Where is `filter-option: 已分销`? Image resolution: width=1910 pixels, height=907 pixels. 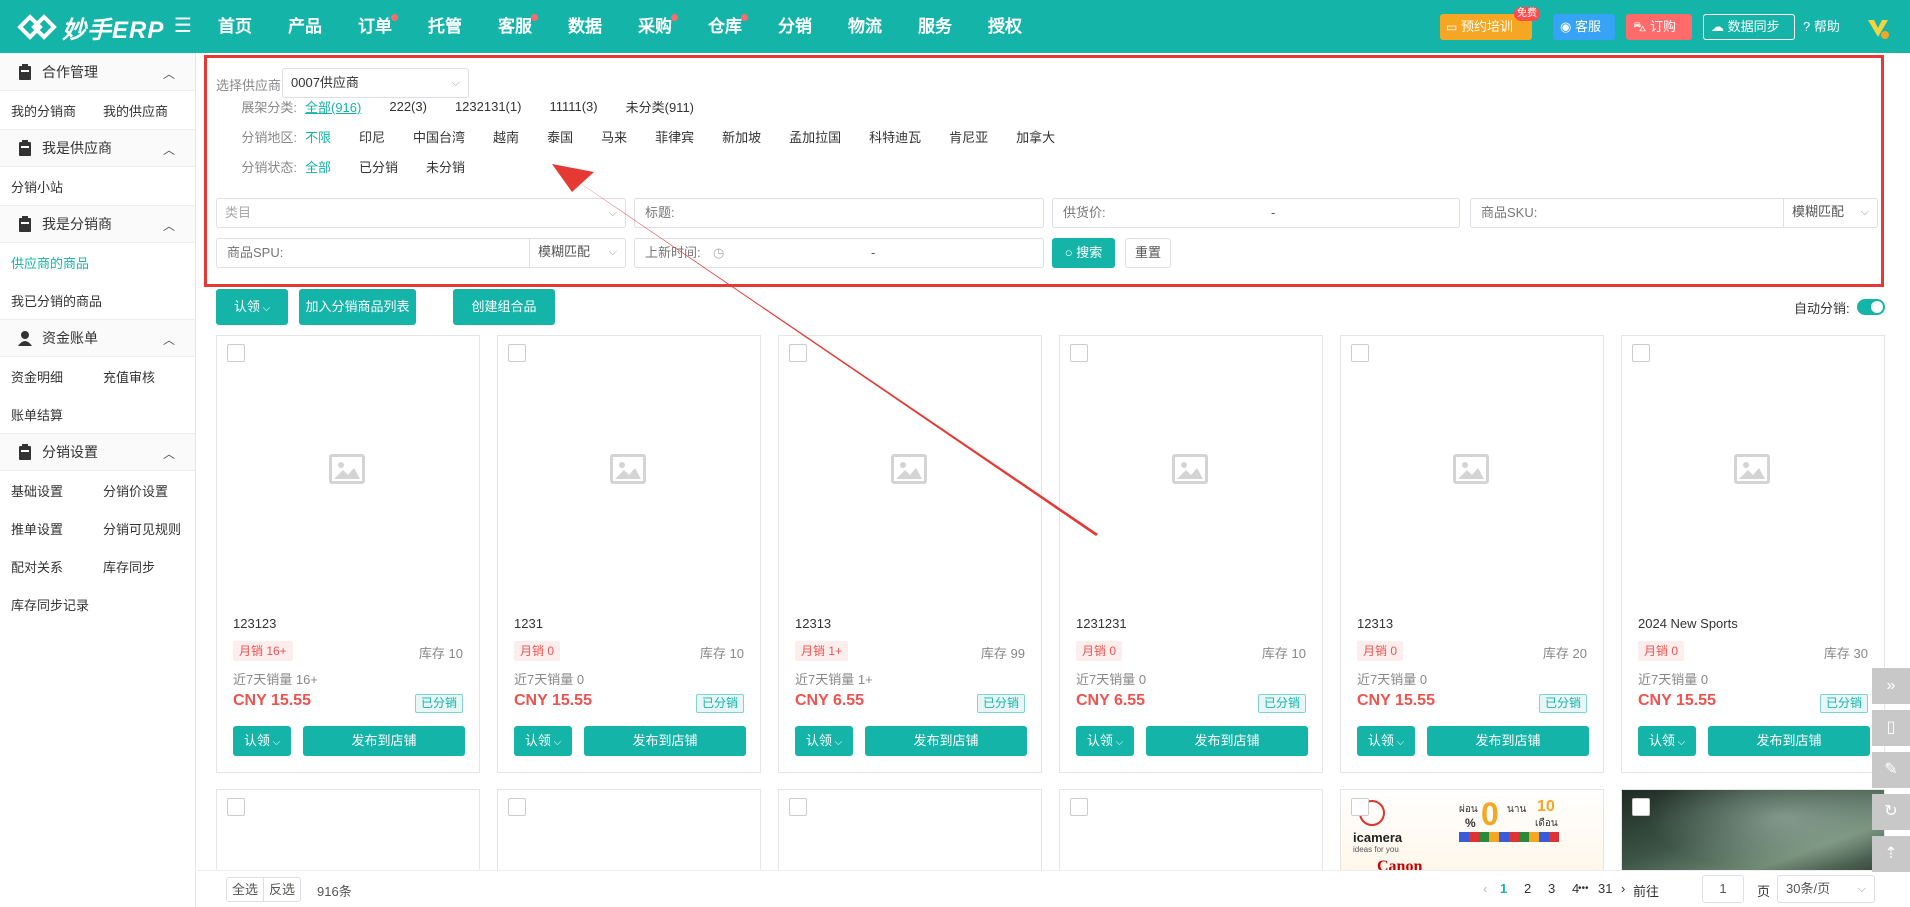
filter-option: 已分销 is located at coordinates (378, 166).